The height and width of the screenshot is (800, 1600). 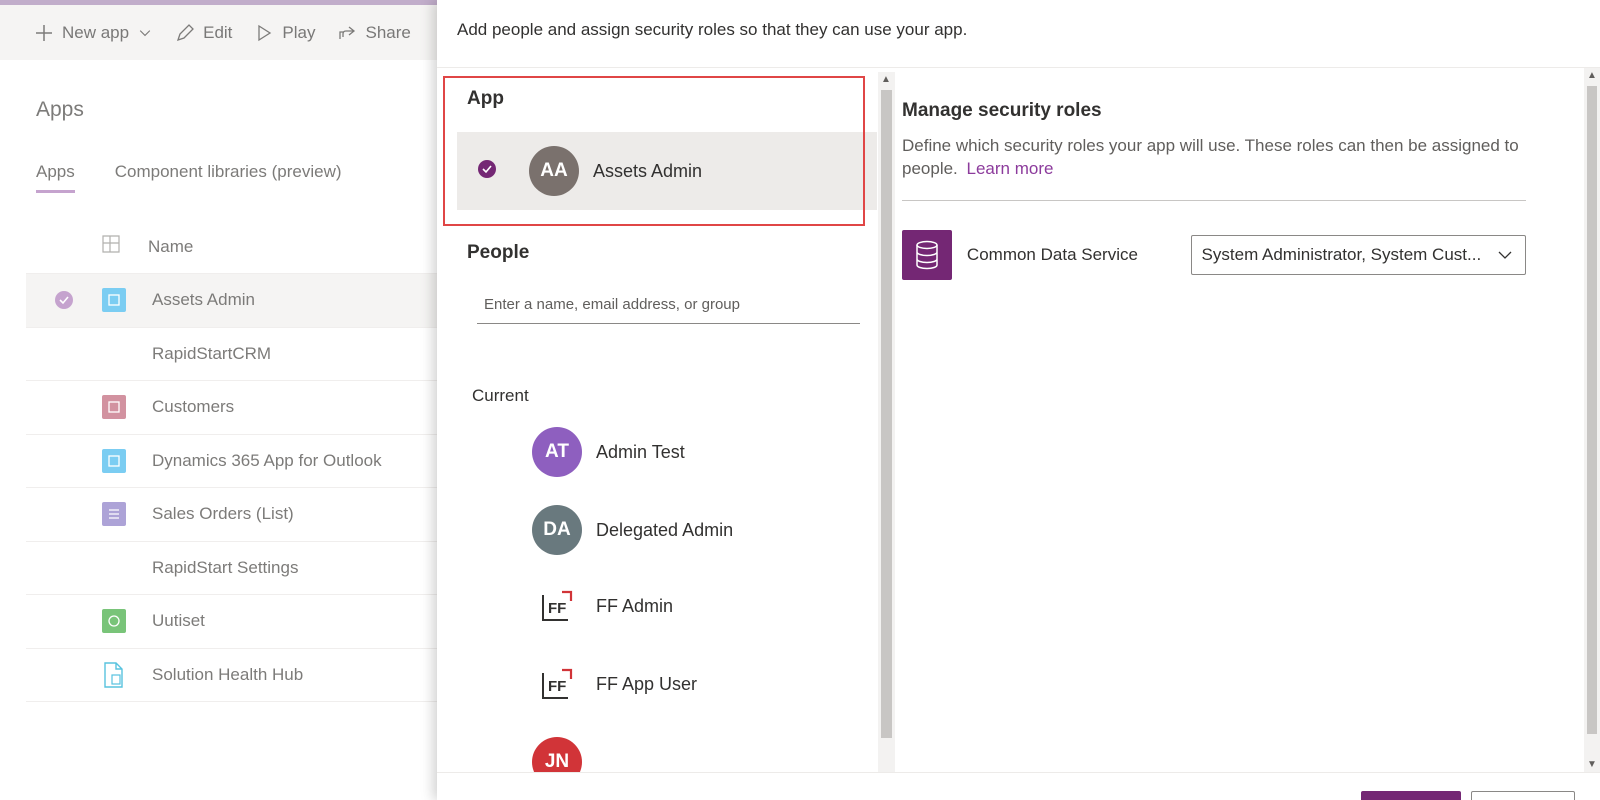 I want to click on person-name: Admin Test, so click(x=640, y=451).